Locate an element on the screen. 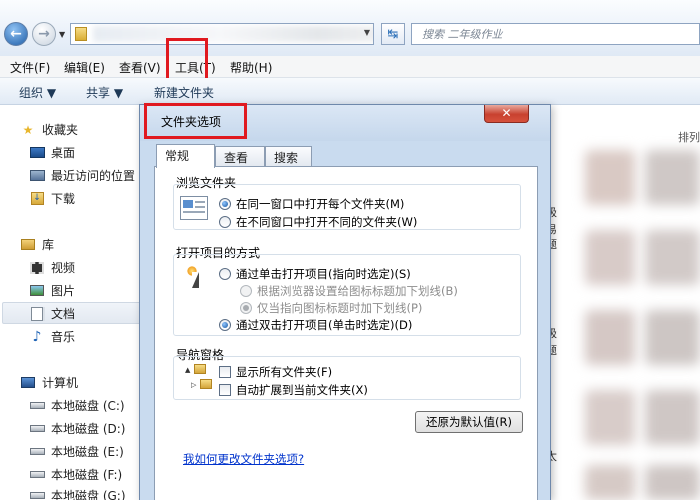 This screenshot has height=500, width=700. address-bar: ← → ▼ ▼ ↹ is located at coordinates (350, 28).